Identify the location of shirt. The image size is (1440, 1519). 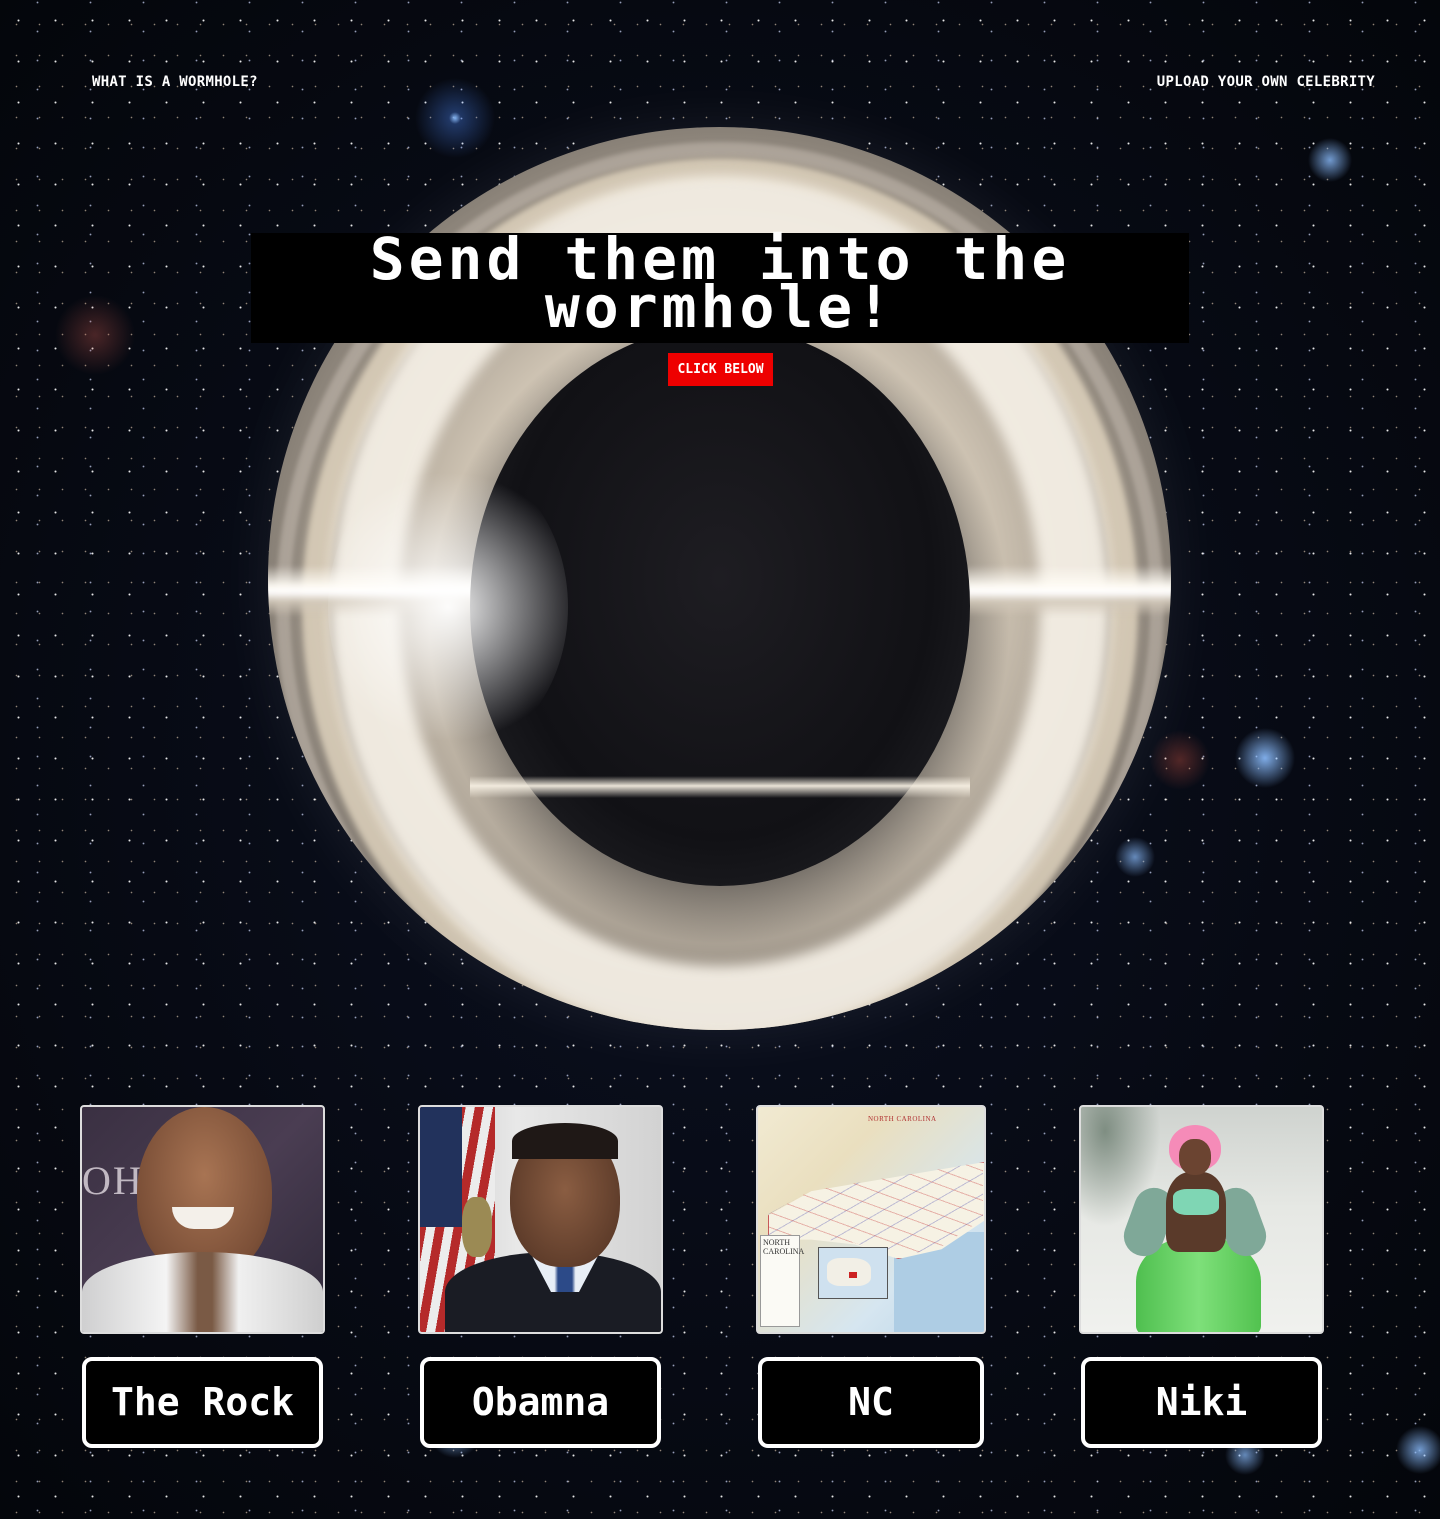
(202, 1292).